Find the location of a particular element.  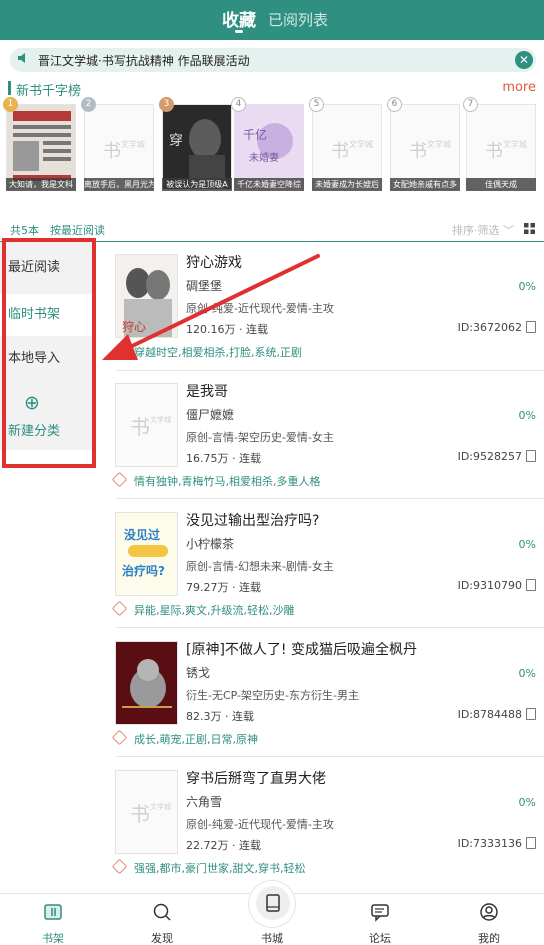

nav-label: 书城 is located at coordinates (272, 938).